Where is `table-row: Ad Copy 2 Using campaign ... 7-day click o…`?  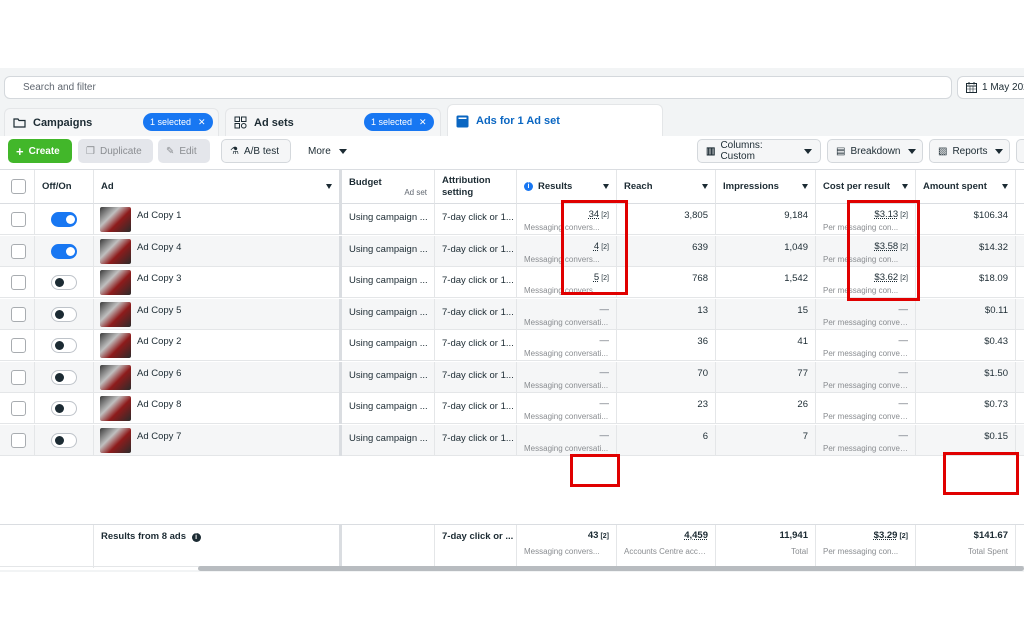
table-row: Ad Copy 2 Using campaign ... 7-day click o… is located at coordinates (512, 345).